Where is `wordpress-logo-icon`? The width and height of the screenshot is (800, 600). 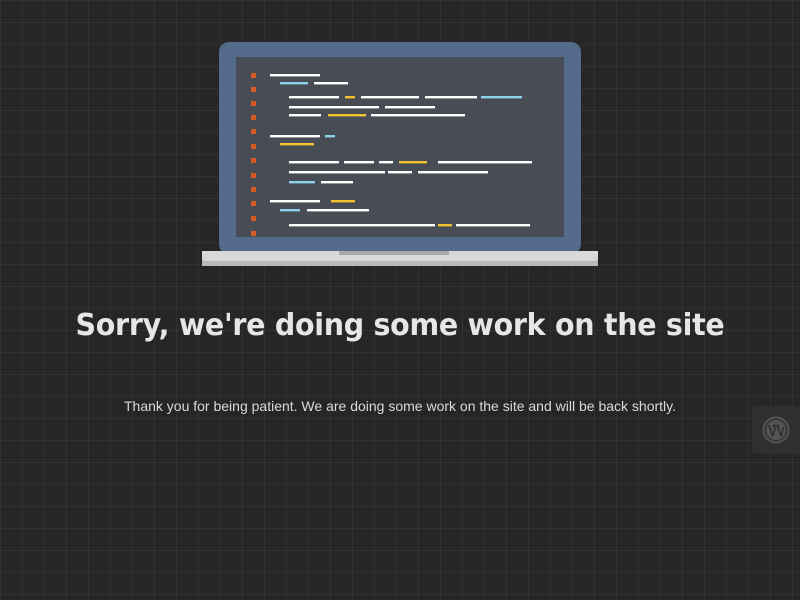 wordpress-logo-icon is located at coordinates (776, 430).